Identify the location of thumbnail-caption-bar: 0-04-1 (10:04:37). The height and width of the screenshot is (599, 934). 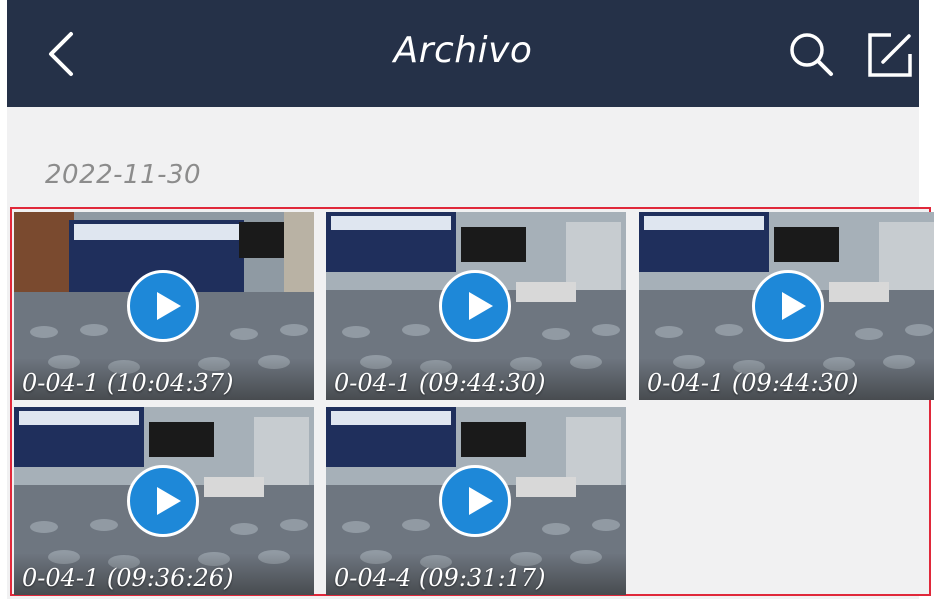
(164, 379).